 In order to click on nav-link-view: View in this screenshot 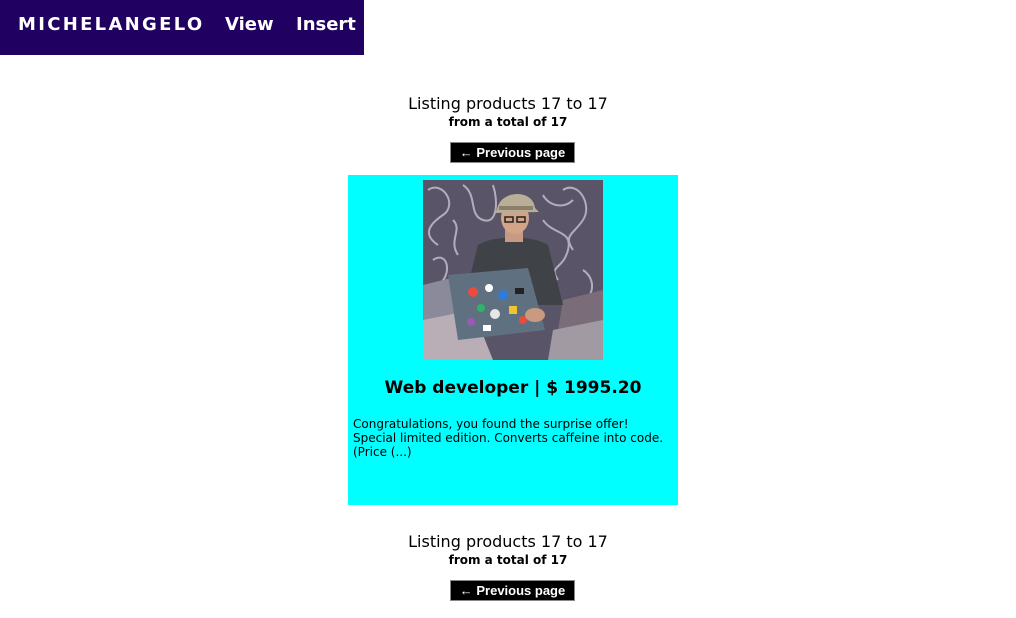, I will do `click(249, 25)`.